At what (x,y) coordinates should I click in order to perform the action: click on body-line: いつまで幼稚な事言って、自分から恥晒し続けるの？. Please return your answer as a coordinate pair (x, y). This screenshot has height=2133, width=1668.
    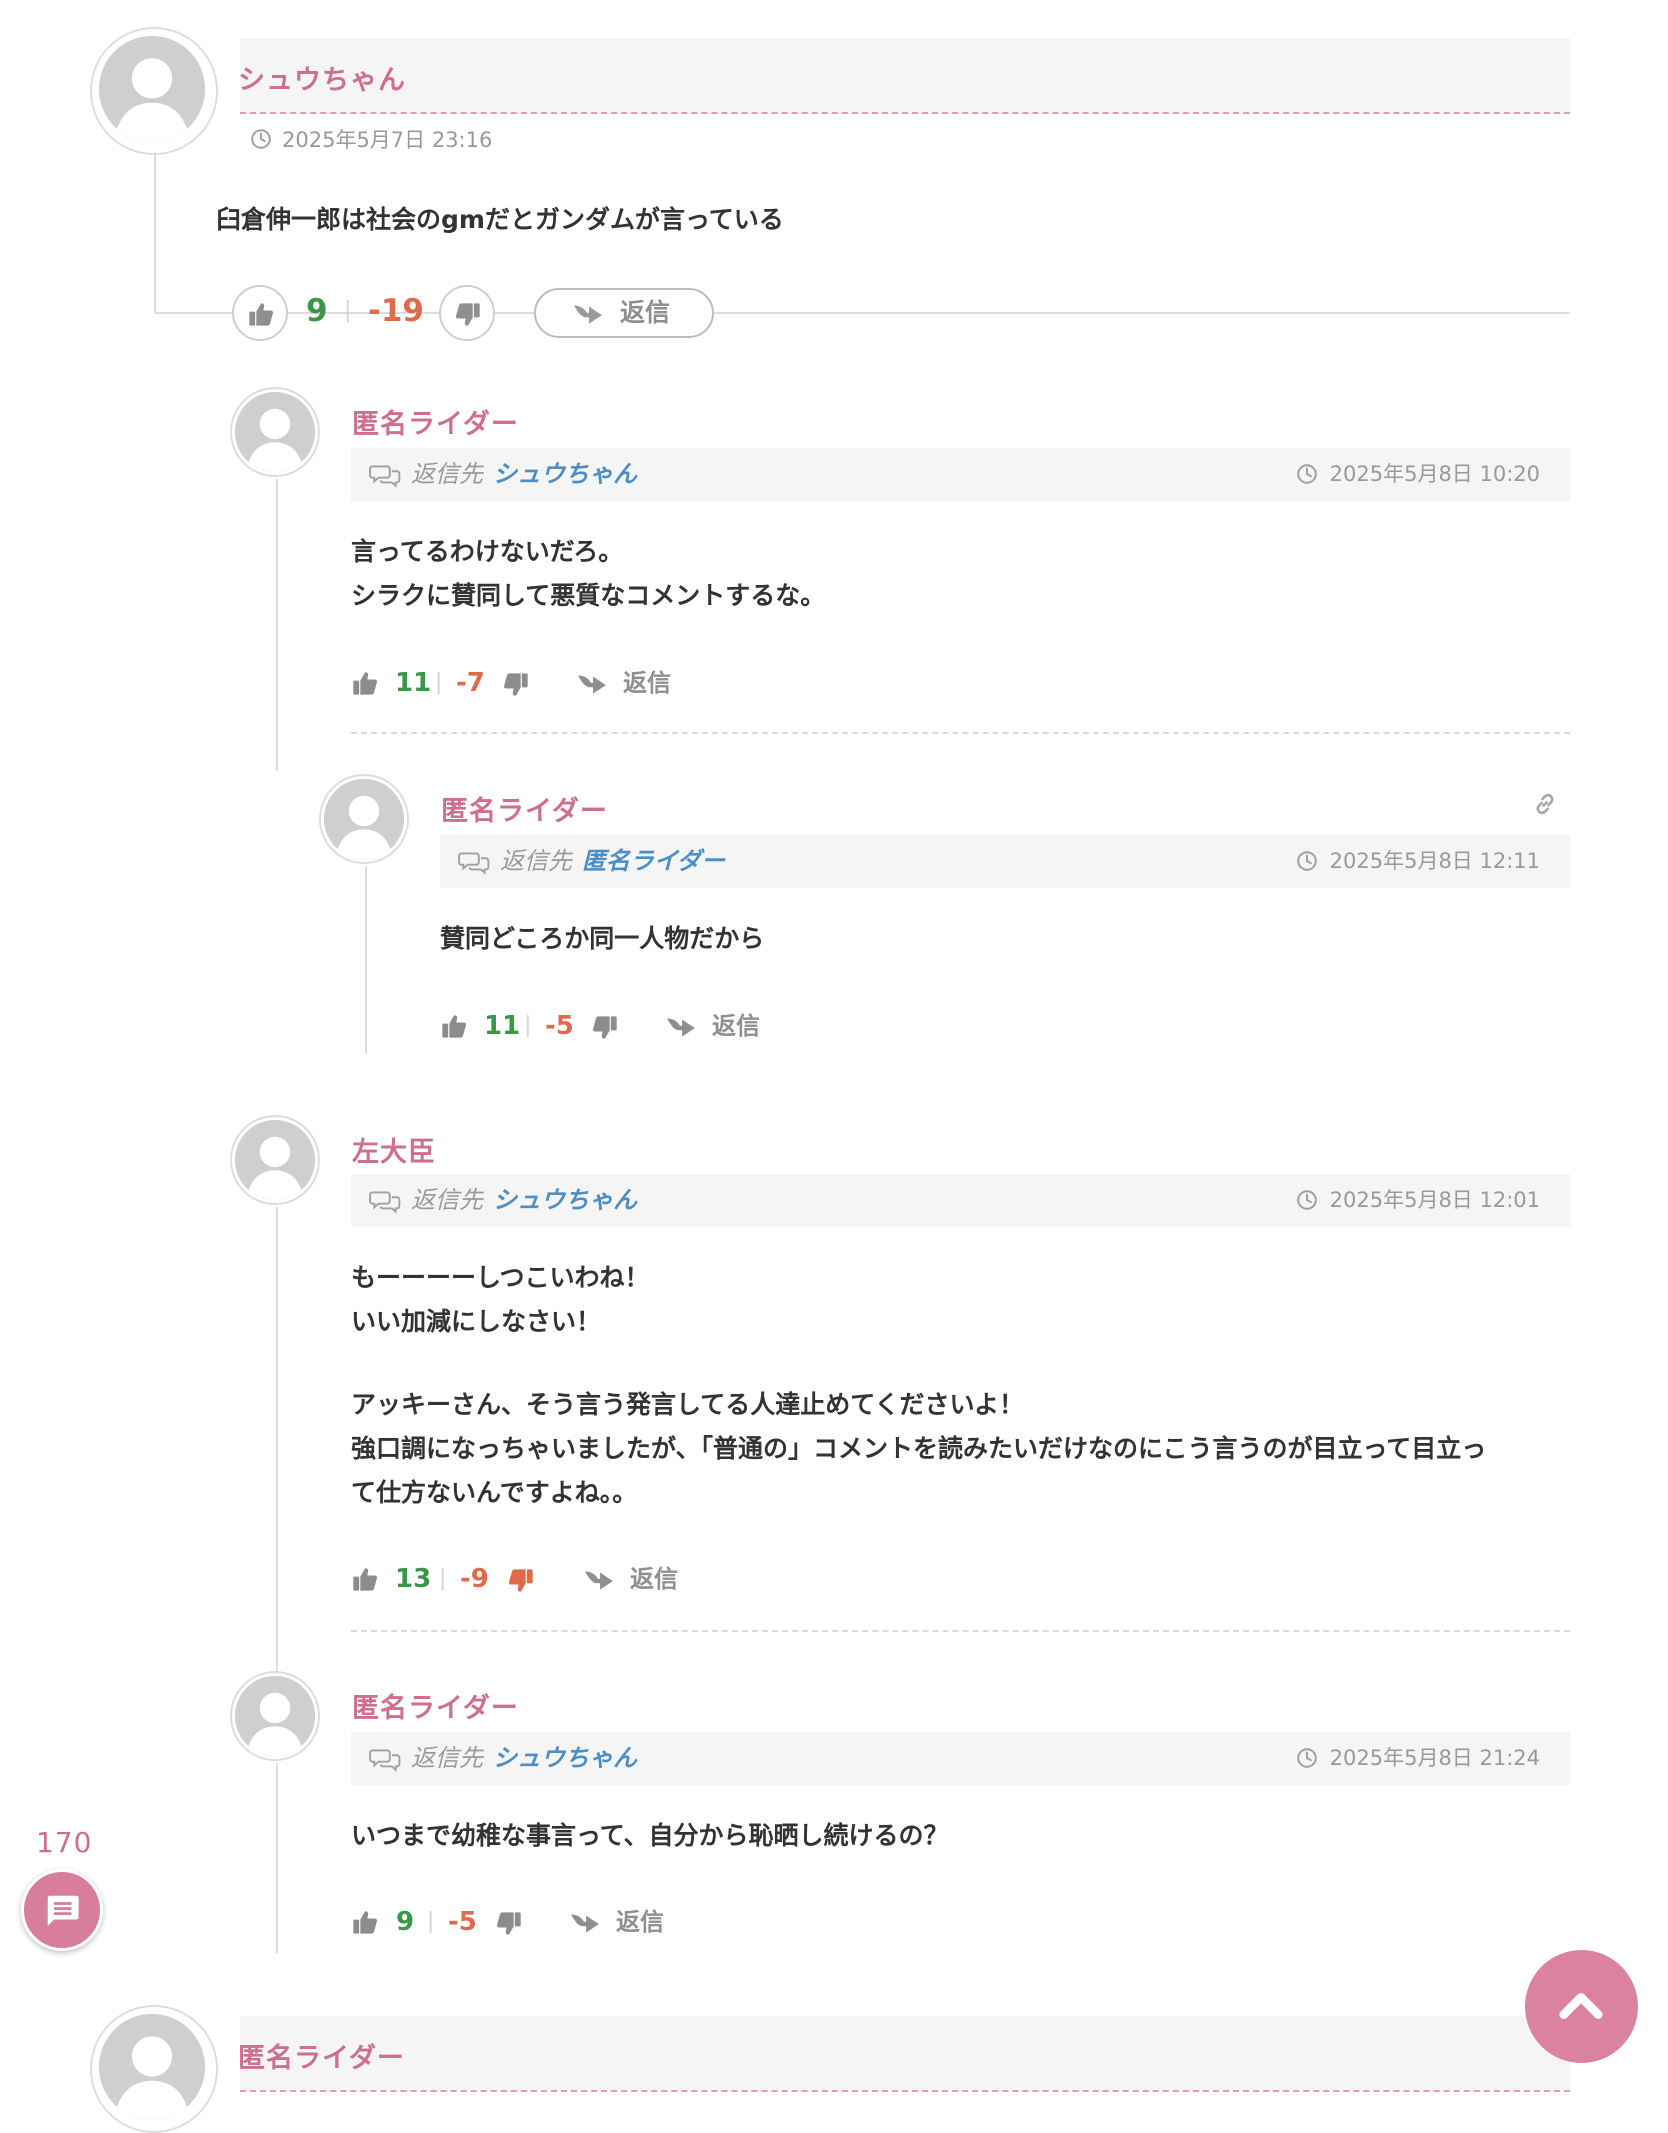
    Looking at the image, I should click on (650, 1835).